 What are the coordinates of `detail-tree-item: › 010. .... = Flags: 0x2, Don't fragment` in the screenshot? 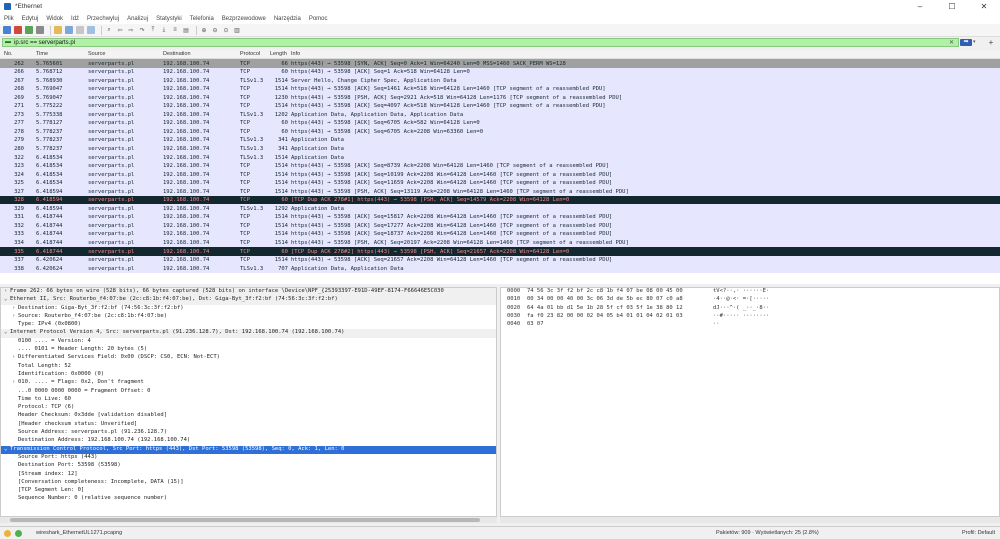 It's located at (248, 383).